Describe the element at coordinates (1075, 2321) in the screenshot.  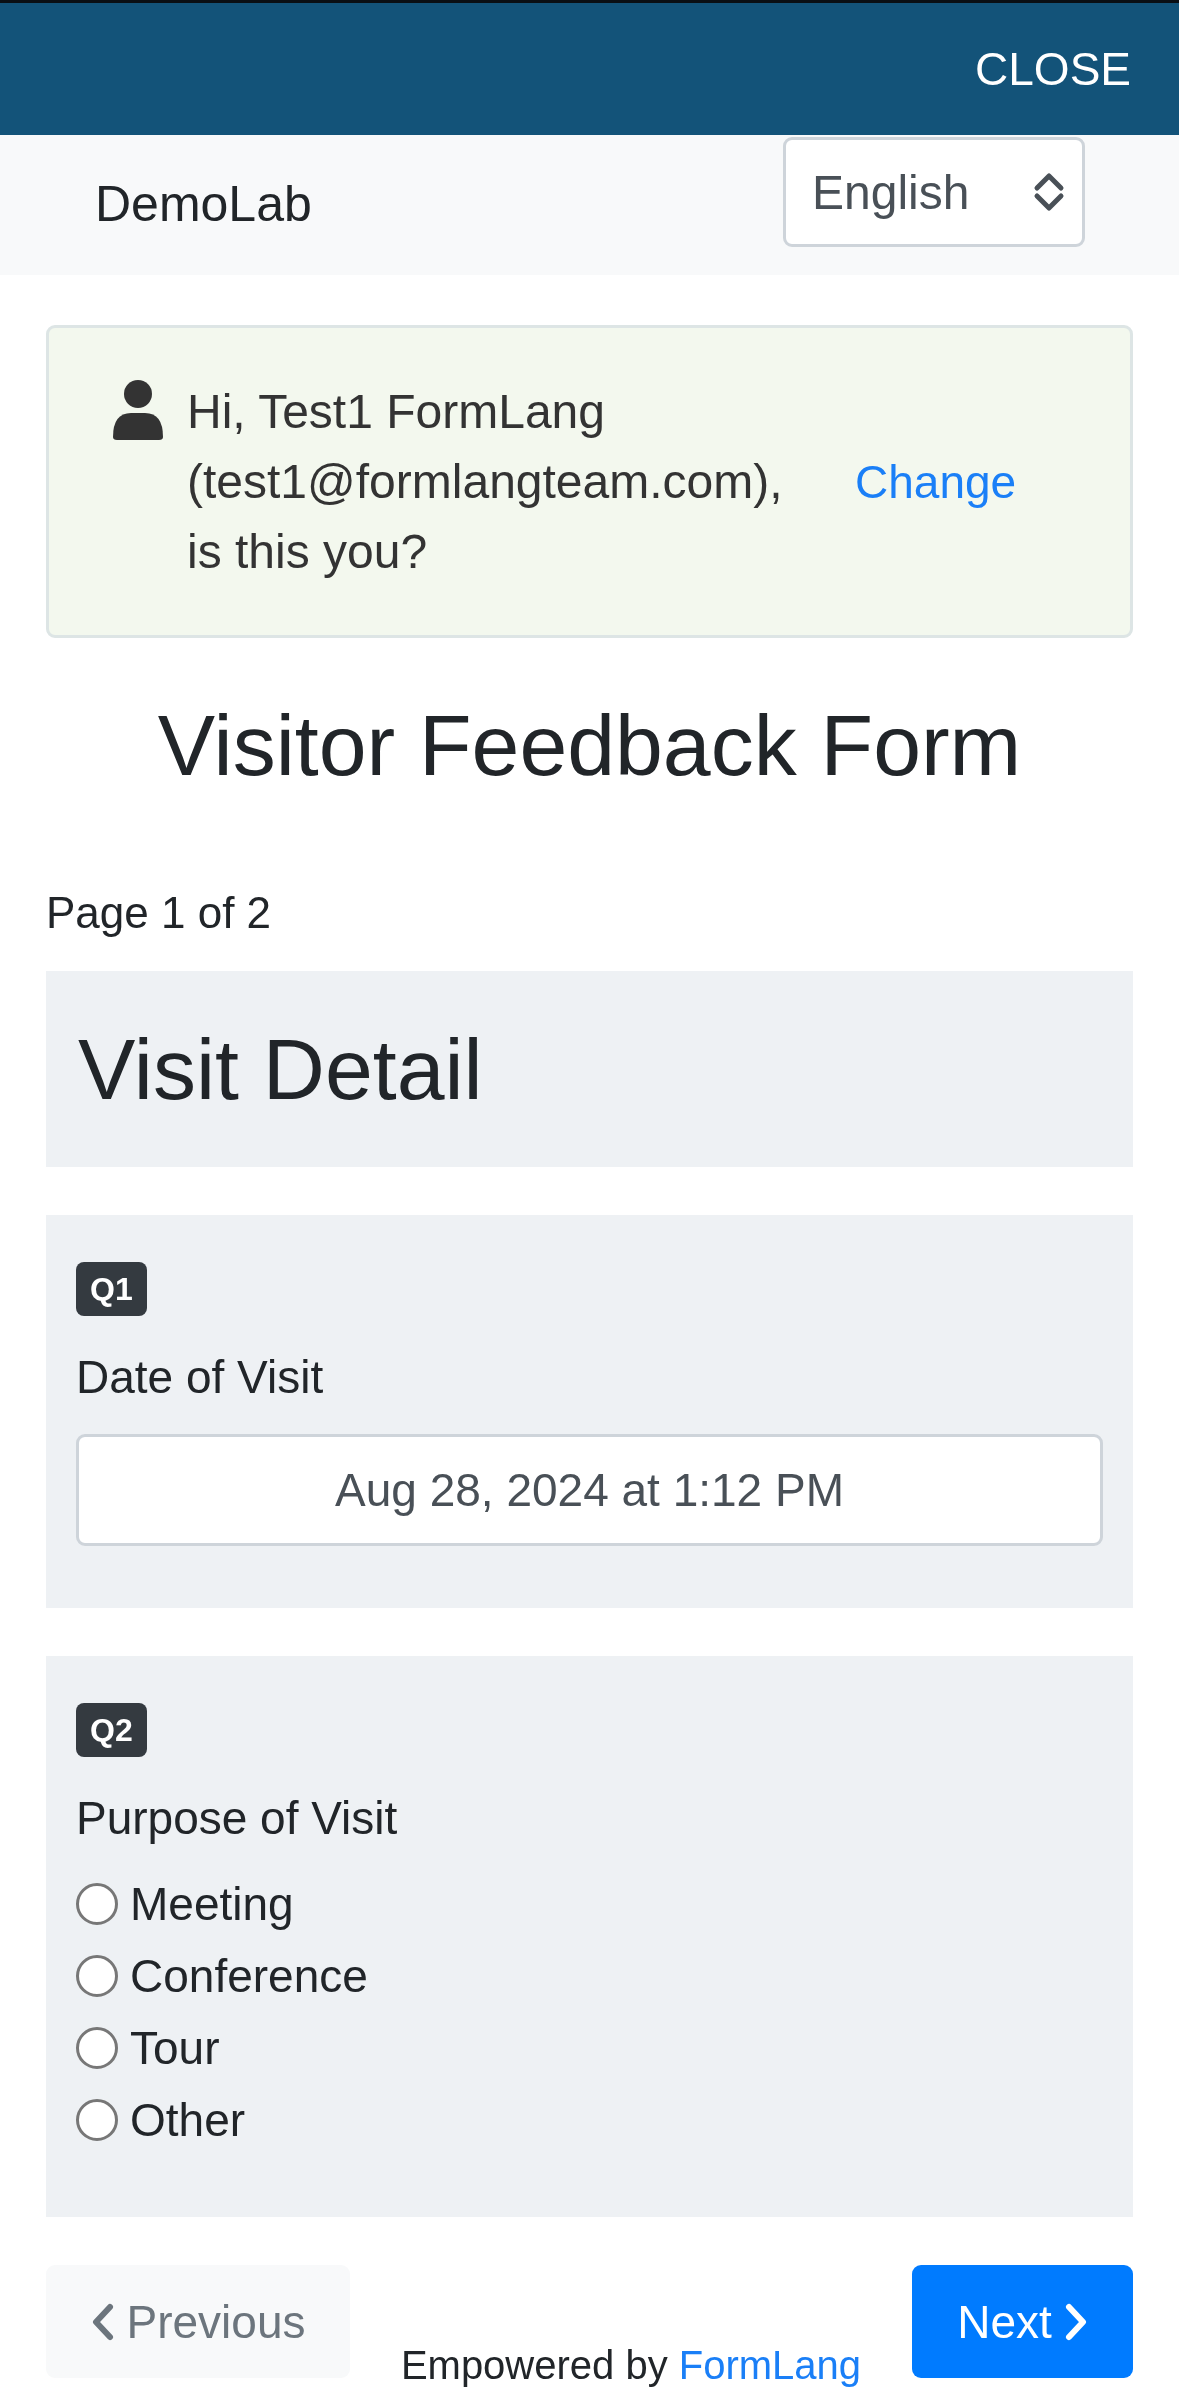
I see `chevron-right-icon` at that location.